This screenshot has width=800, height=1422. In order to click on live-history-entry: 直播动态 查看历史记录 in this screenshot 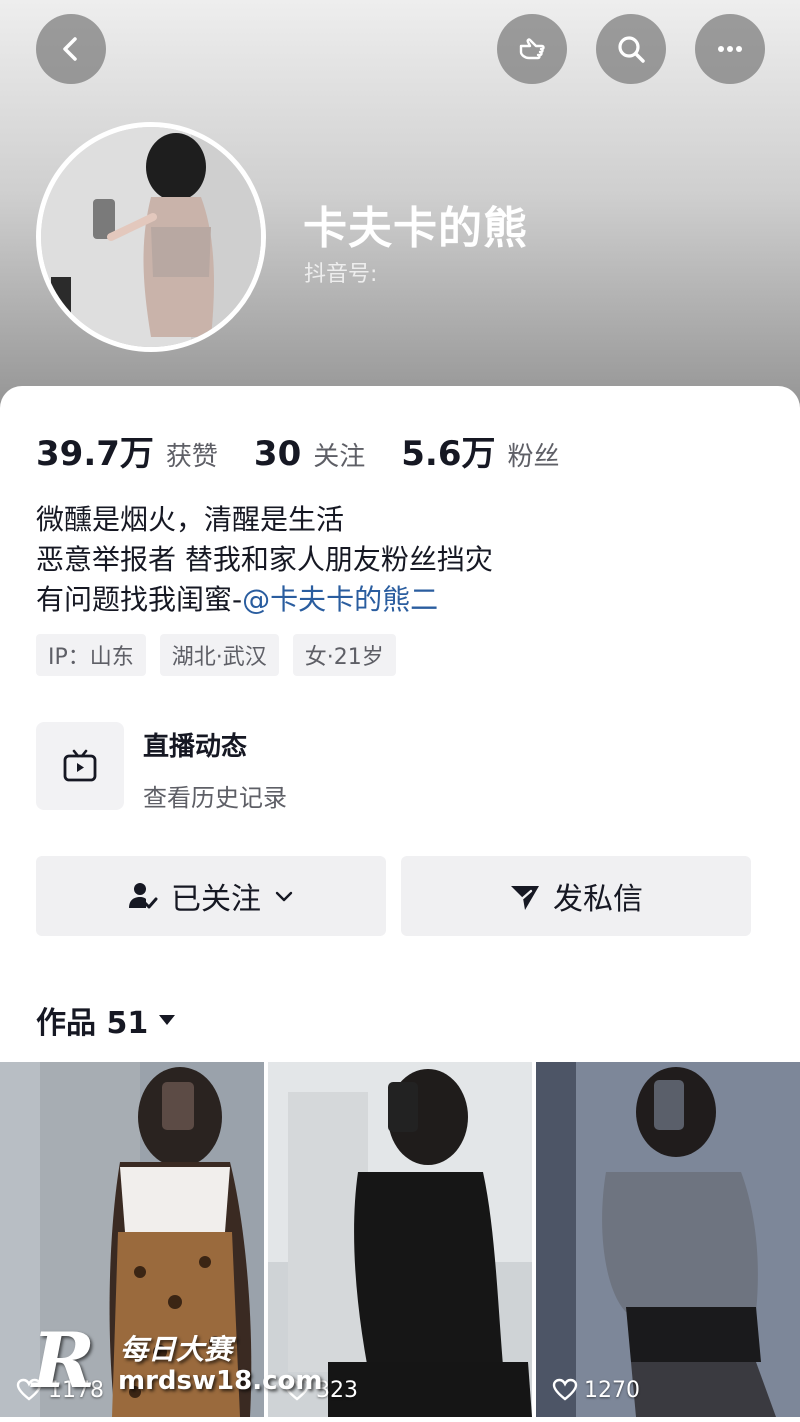, I will do `click(401, 767)`.